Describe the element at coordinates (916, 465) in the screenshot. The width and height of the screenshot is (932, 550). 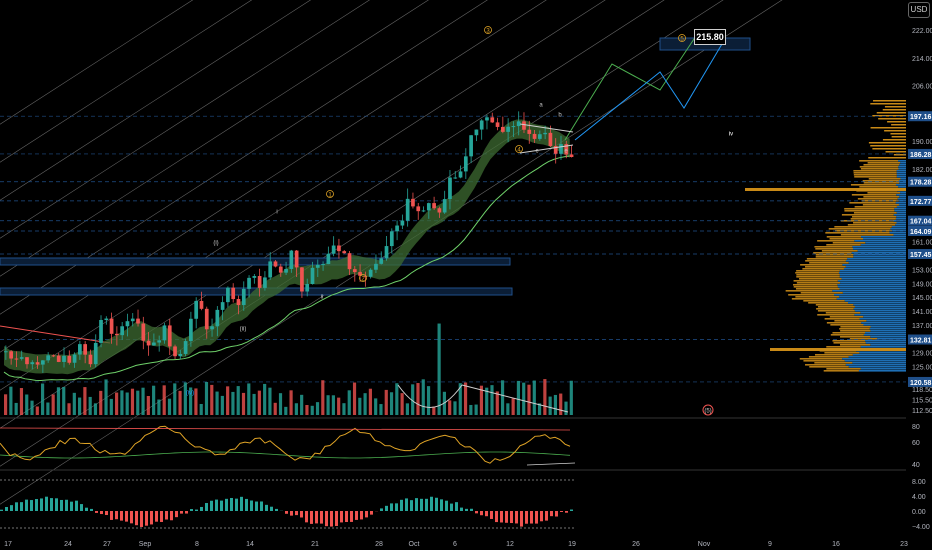
I see `osc-tick-label: 40` at that location.